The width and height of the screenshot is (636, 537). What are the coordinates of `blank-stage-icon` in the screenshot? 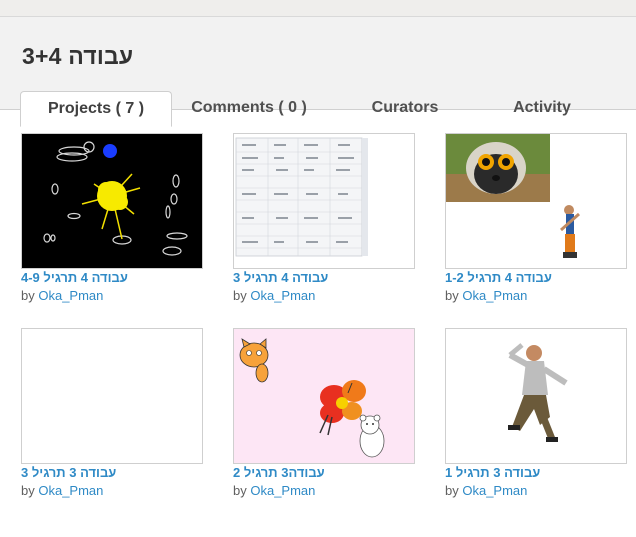 It's located at (112, 396).